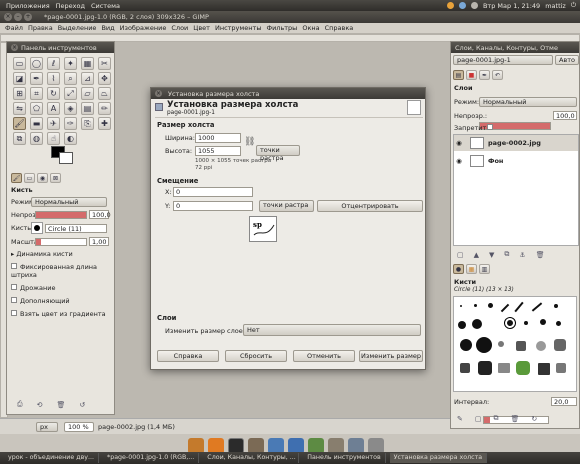 Image resolution: width=580 pixels, height=464 pixels. What do you see at coordinates (104, 108) in the screenshot?
I see `pencil-icon: ✏` at bounding box center [104, 108].